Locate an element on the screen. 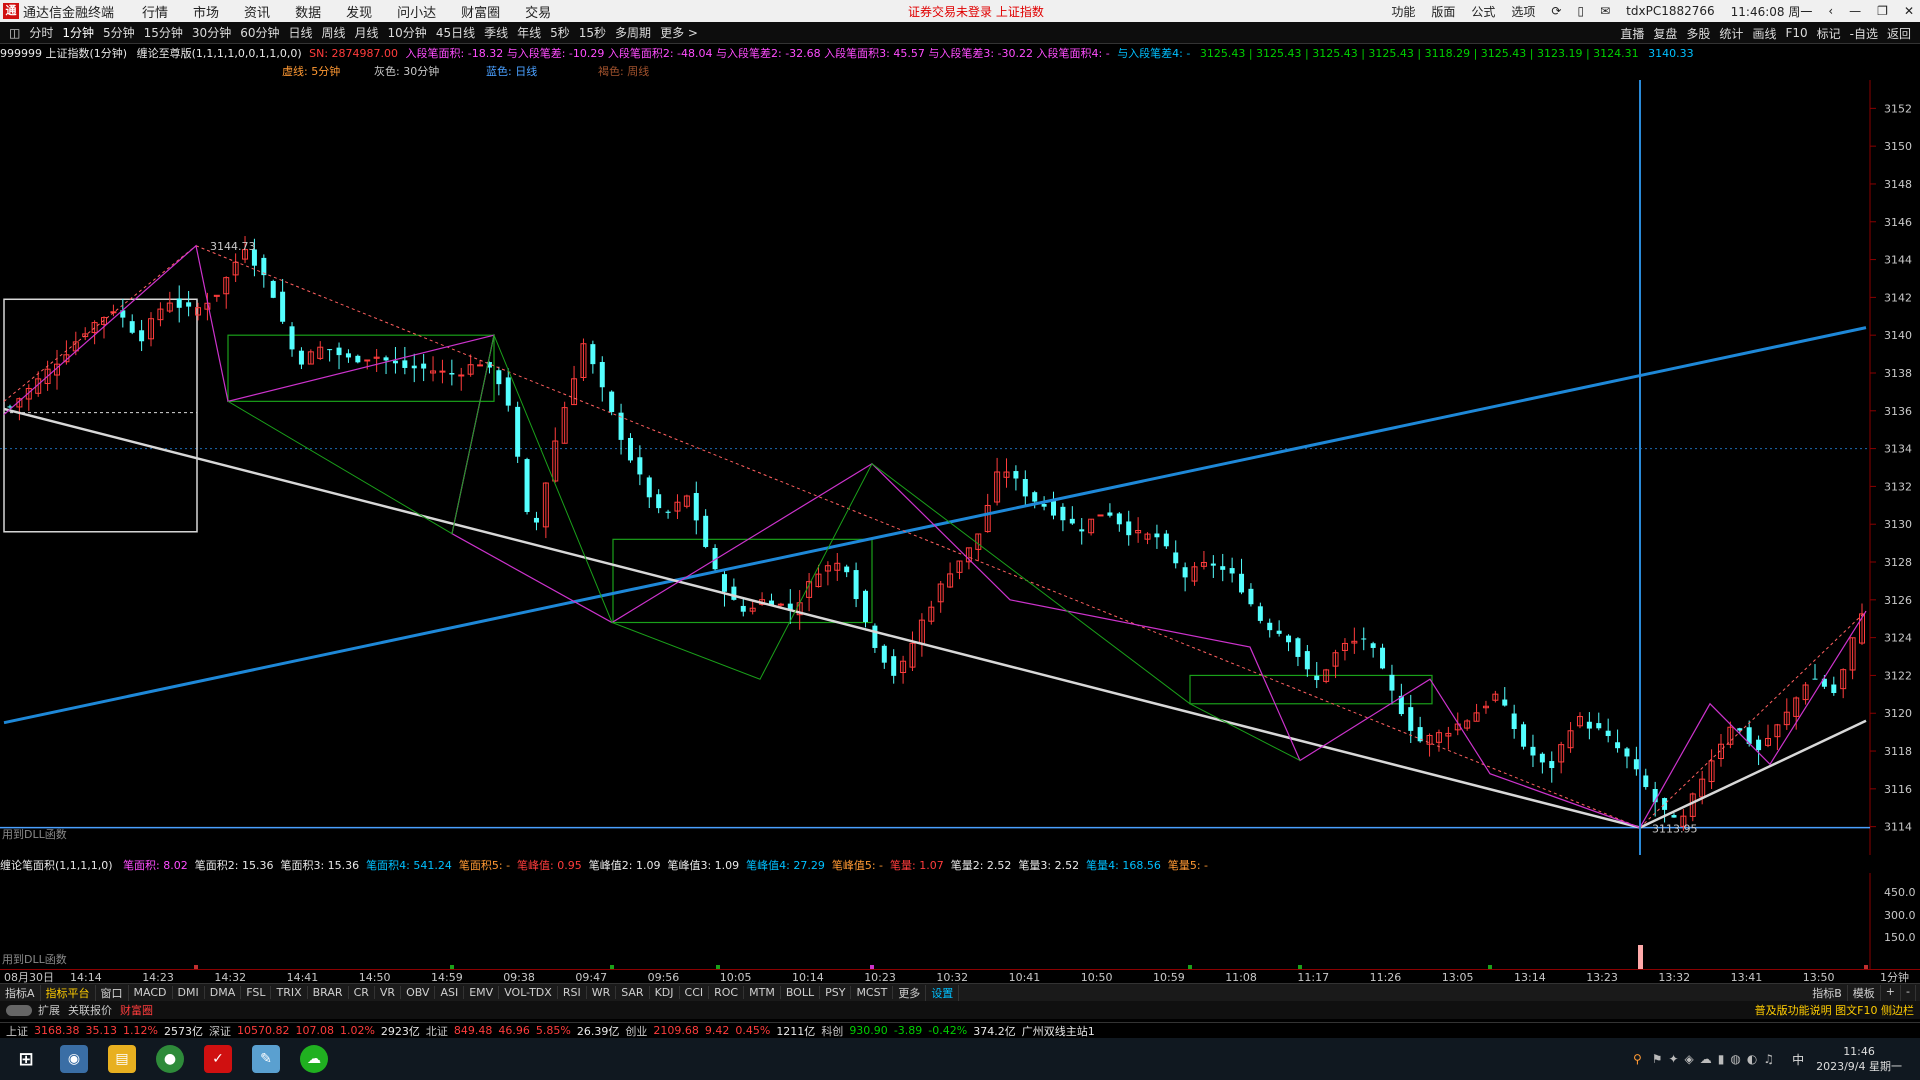 This screenshot has height=1080, width=1920. period-1min: 1分钟 is located at coordinates (78, 32).